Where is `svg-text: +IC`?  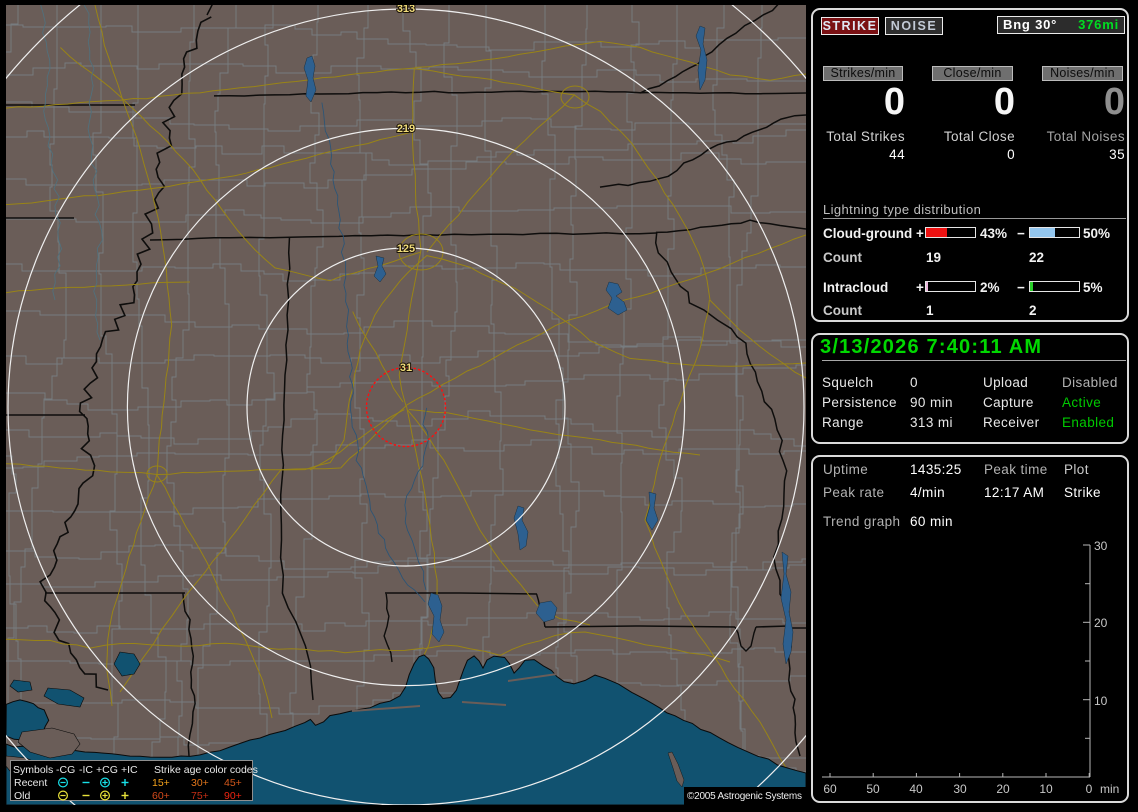 svg-text: +IC is located at coordinates (129, 770).